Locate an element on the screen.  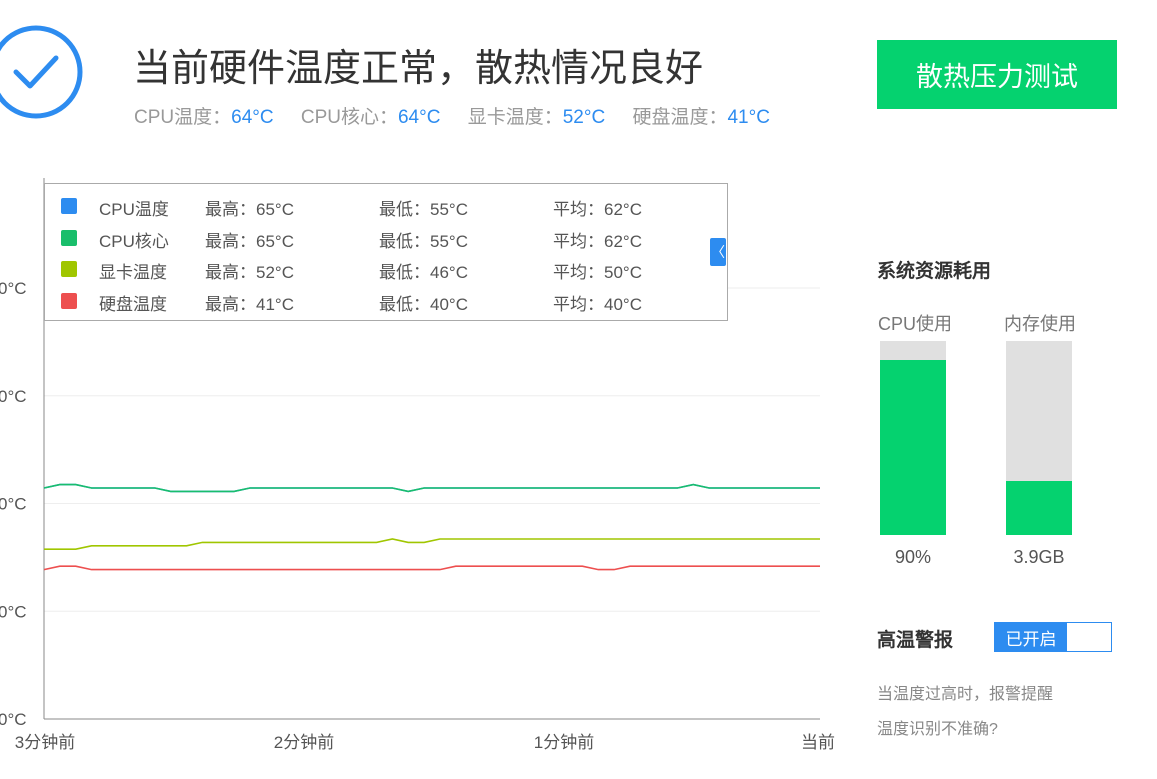
memory-usage-bar is located at coordinates (1039, 438).